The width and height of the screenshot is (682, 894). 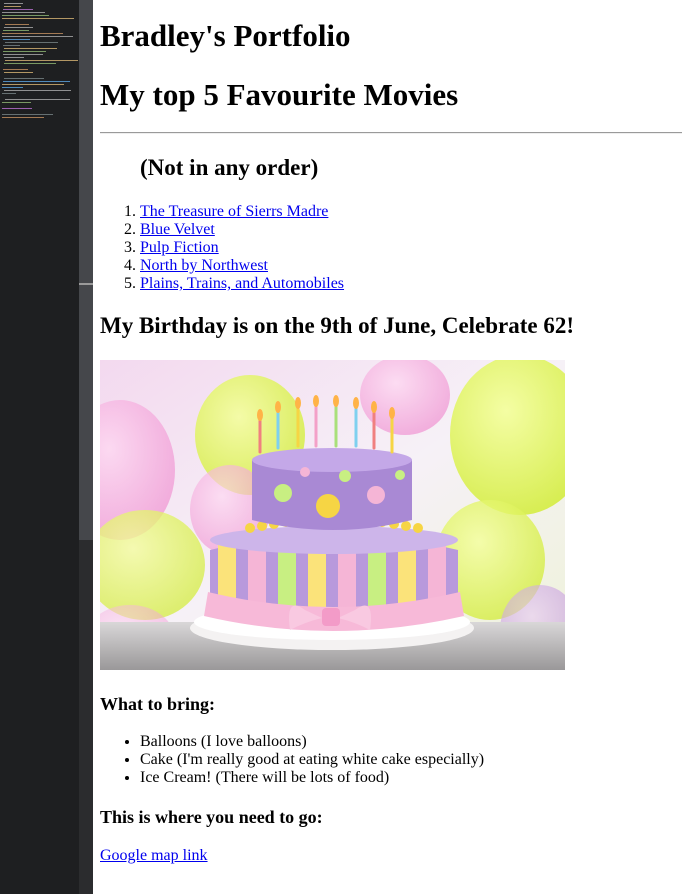 I want to click on list-item: Plains, Trains, and Automobiles, so click(x=242, y=284).